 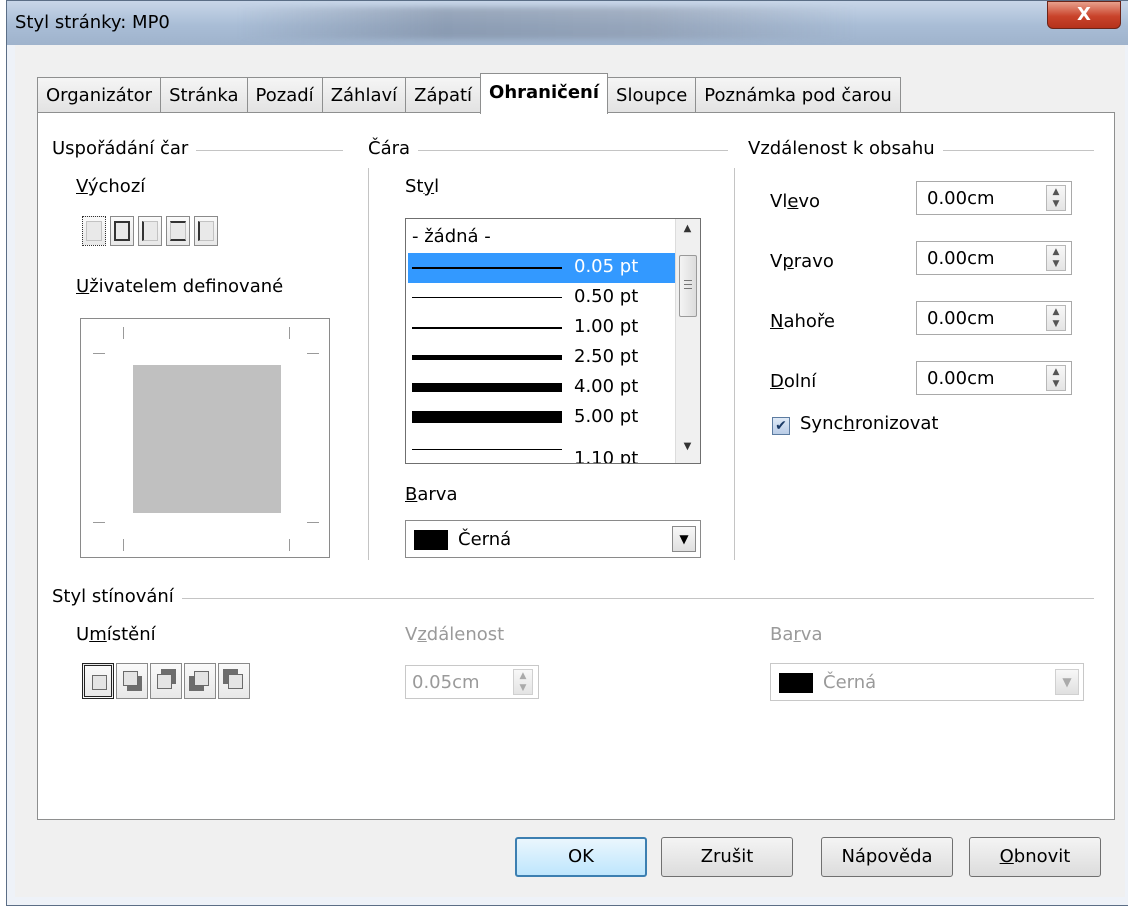 What do you see at coordinates (98, 681) in the screenshot?
I see `shadow-none-button` at bounding box center [98, 681].